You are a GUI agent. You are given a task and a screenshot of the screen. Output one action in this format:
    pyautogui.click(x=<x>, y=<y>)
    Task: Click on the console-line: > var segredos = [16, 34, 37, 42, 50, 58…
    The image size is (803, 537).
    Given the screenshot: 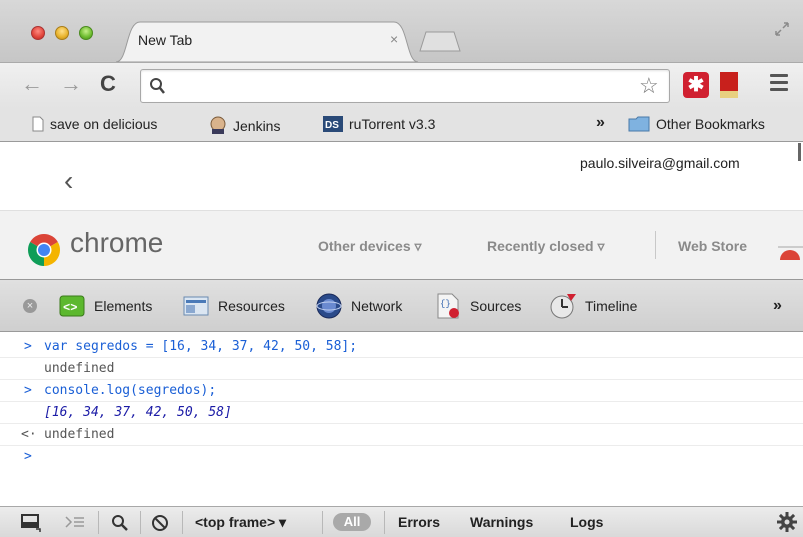 What is the action you would take?
    pyautogui.click(x=401, y=347)
    